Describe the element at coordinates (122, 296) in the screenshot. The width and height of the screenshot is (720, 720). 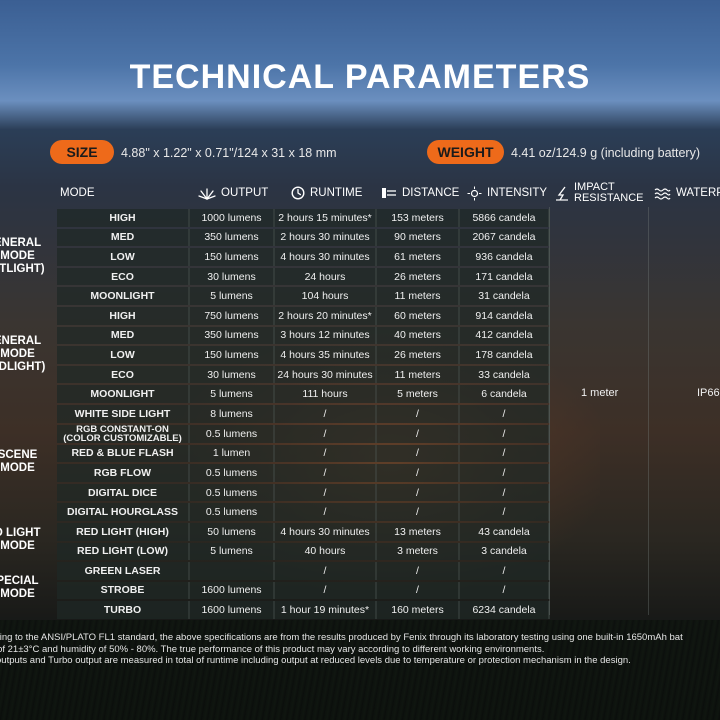
I see `mode-label: MOONLIGHT` at that location.